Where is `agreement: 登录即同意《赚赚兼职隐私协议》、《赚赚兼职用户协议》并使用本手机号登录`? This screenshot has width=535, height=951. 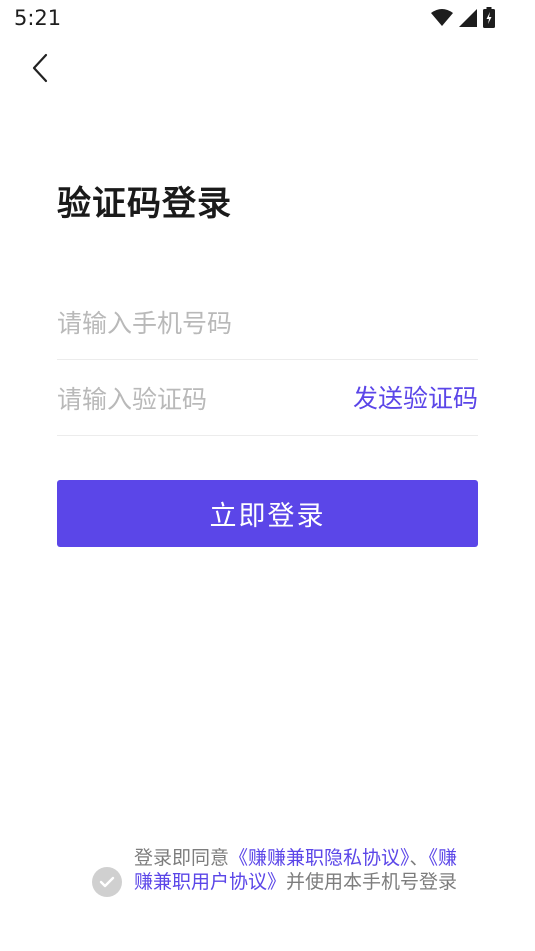 agreement: 登录即同意《赚赚兼职隐私协议》、《赚赚兼职用户协议》并使用本手机号登录 is located at coordinates (282, 871).